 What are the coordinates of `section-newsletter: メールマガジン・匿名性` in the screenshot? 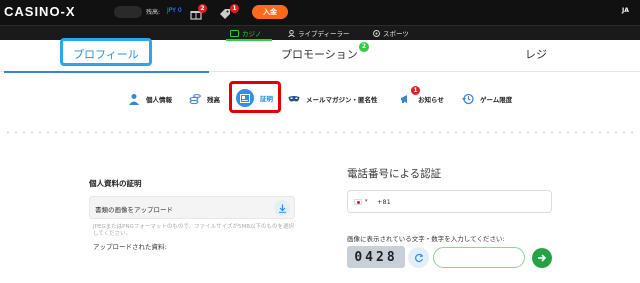 It's located at (333, 99).